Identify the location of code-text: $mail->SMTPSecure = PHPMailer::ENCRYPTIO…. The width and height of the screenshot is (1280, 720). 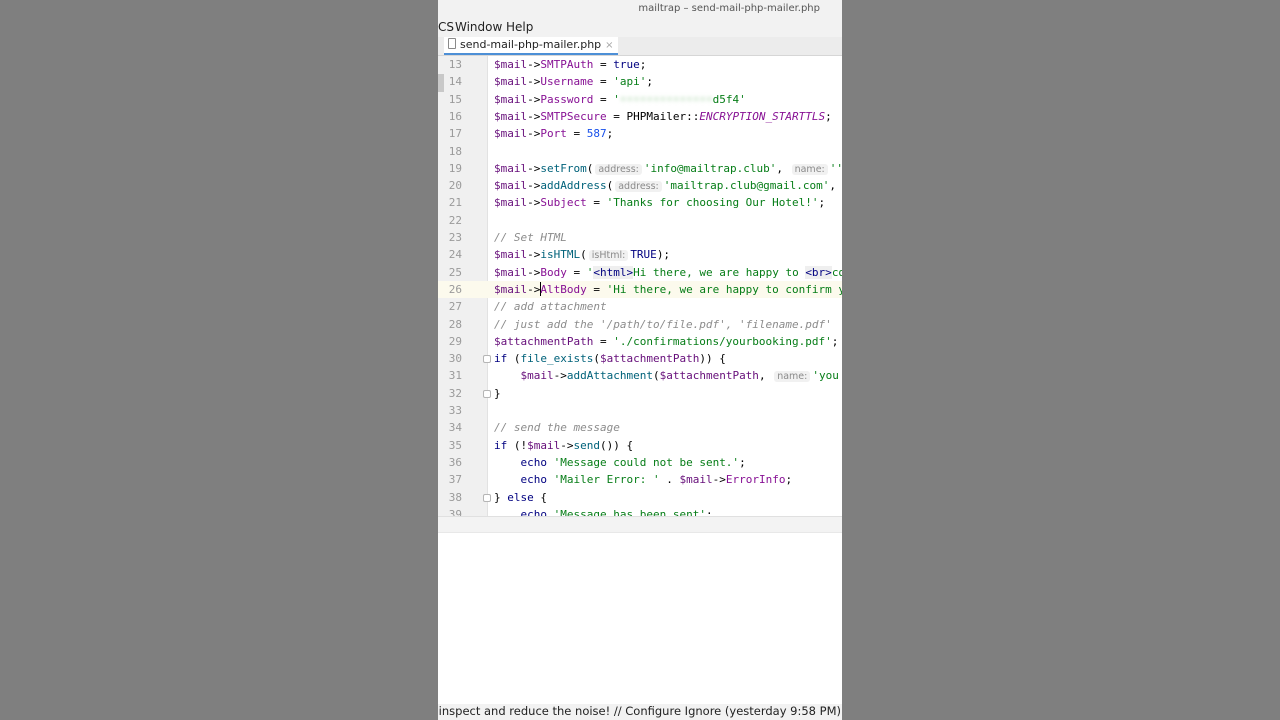
(663, 116).